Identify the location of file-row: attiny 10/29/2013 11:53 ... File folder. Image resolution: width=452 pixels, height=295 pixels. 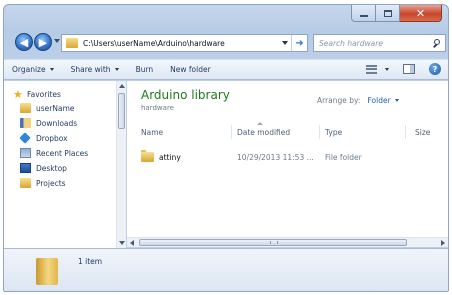
(291, 157).